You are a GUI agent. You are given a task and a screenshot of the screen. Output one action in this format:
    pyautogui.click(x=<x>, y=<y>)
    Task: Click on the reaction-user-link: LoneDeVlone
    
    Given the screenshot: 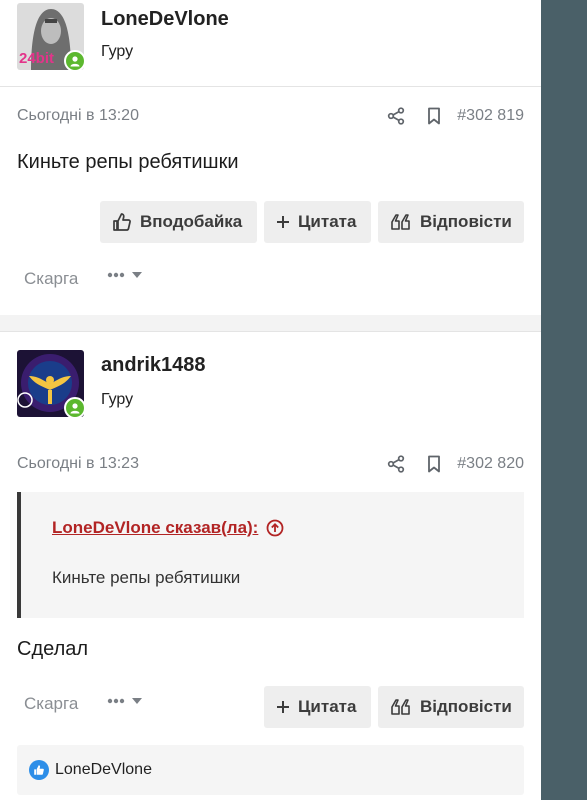 What is the action you would take?
    pyautogui.click(x=103, y=770)
    